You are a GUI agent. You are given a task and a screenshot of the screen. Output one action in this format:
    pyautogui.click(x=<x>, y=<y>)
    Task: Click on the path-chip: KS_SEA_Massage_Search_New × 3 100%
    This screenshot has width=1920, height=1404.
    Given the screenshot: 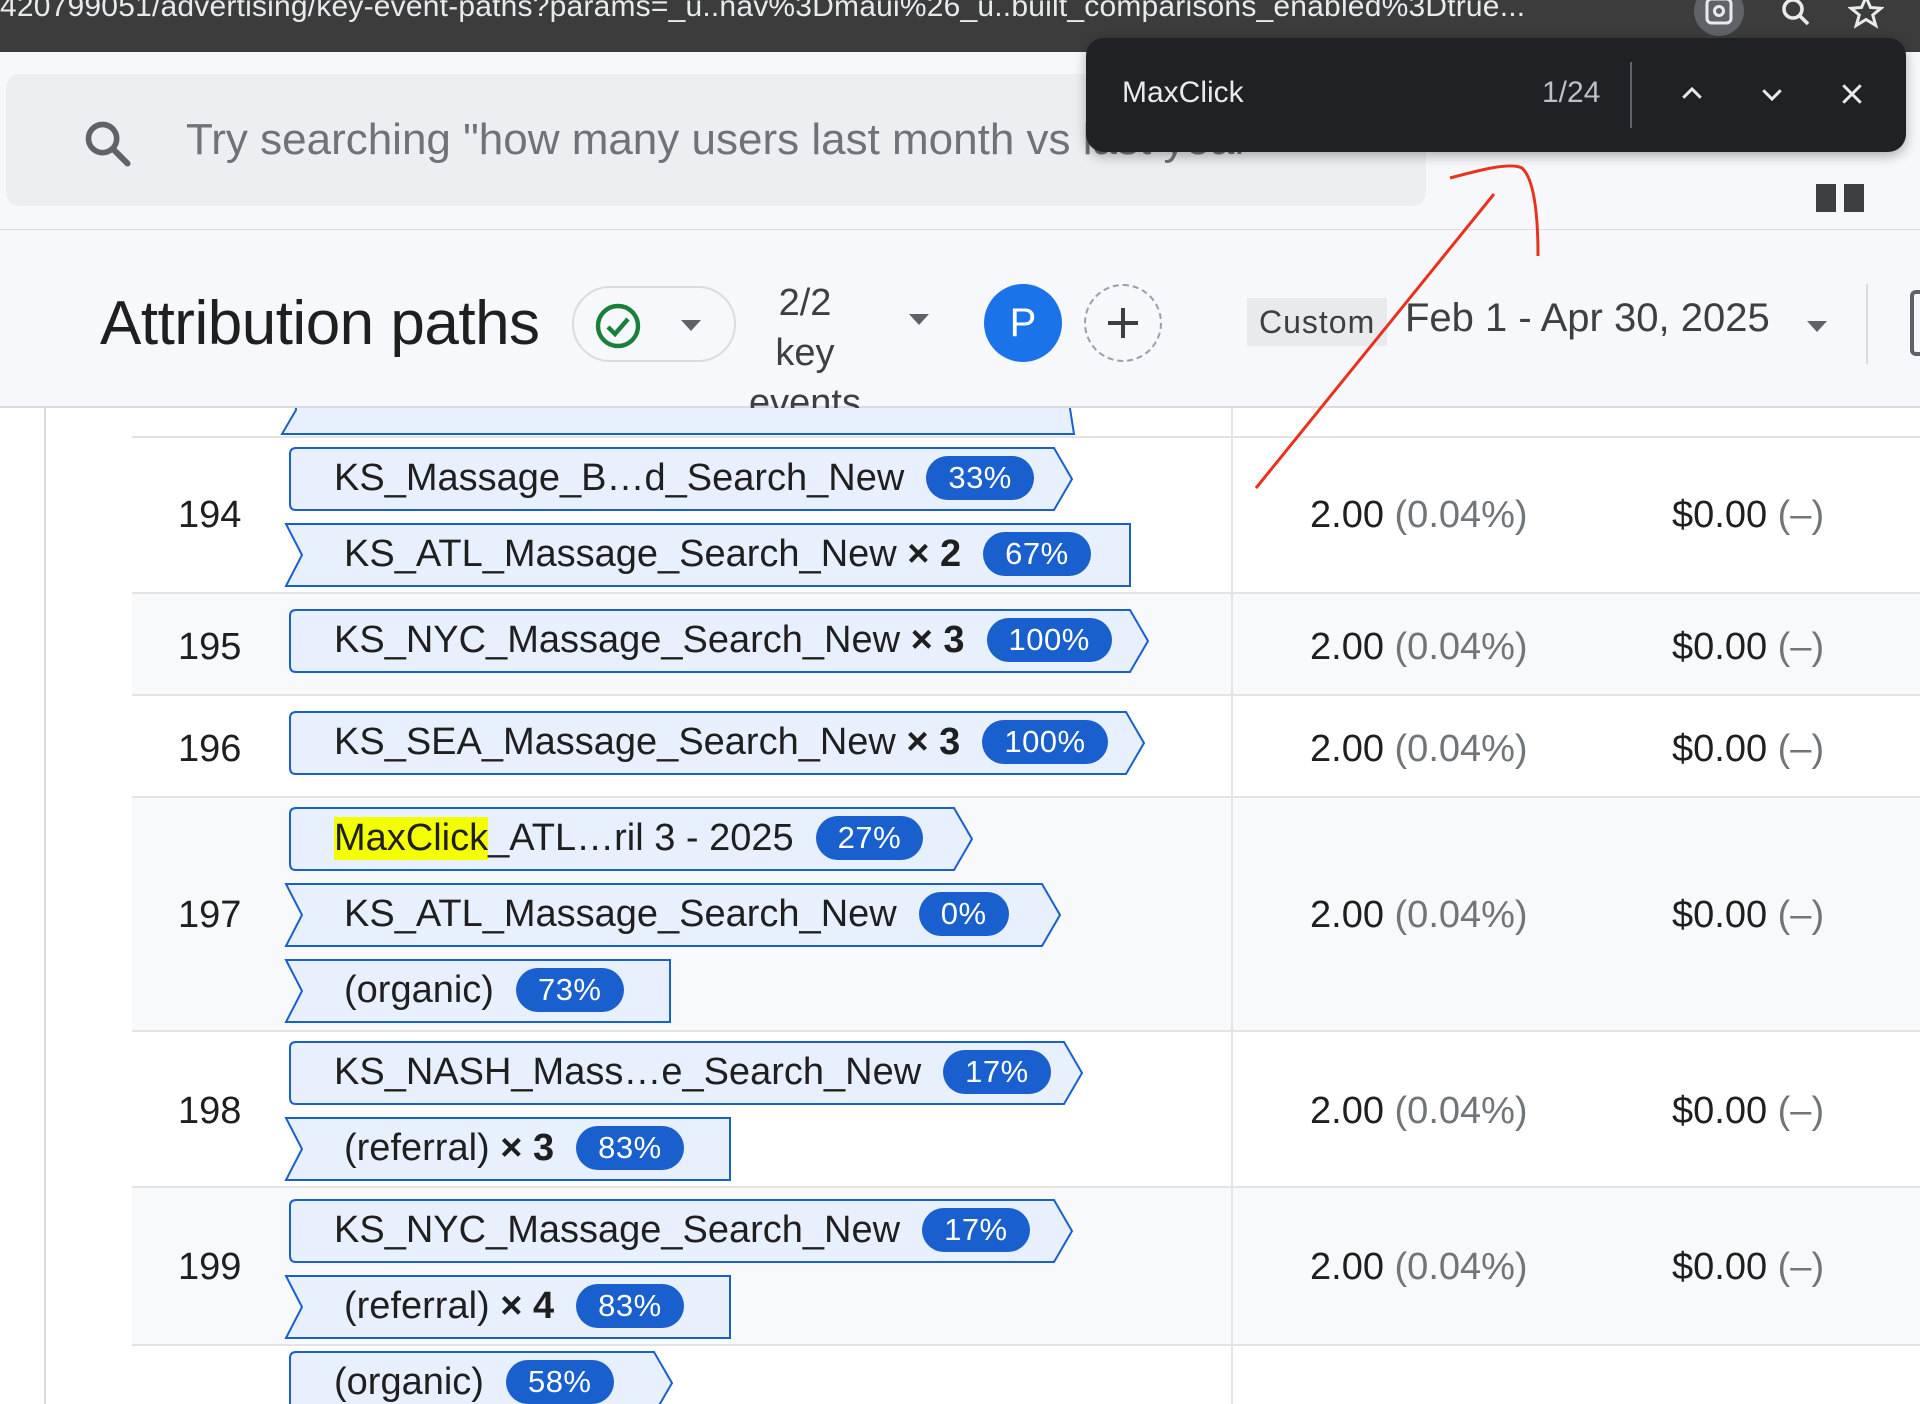 What is the action you would take?
    pyautogui.click(x=720, y=742)
    